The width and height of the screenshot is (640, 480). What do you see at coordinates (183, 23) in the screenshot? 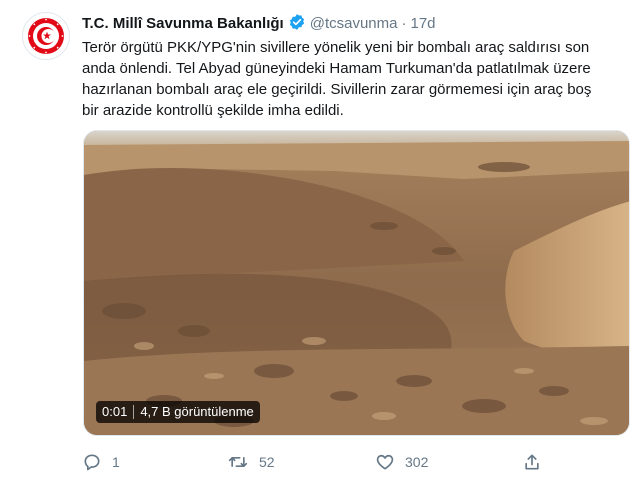
I see `author-name: T.C. Millî Savunma Bakanlığı` at bounding box center [183, 23].